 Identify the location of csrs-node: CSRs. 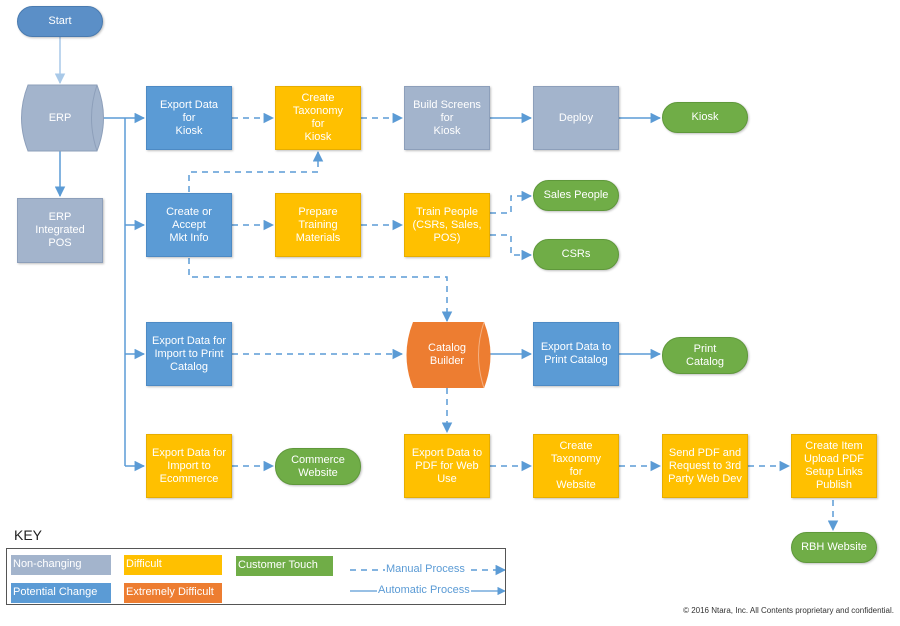
(576, 254).